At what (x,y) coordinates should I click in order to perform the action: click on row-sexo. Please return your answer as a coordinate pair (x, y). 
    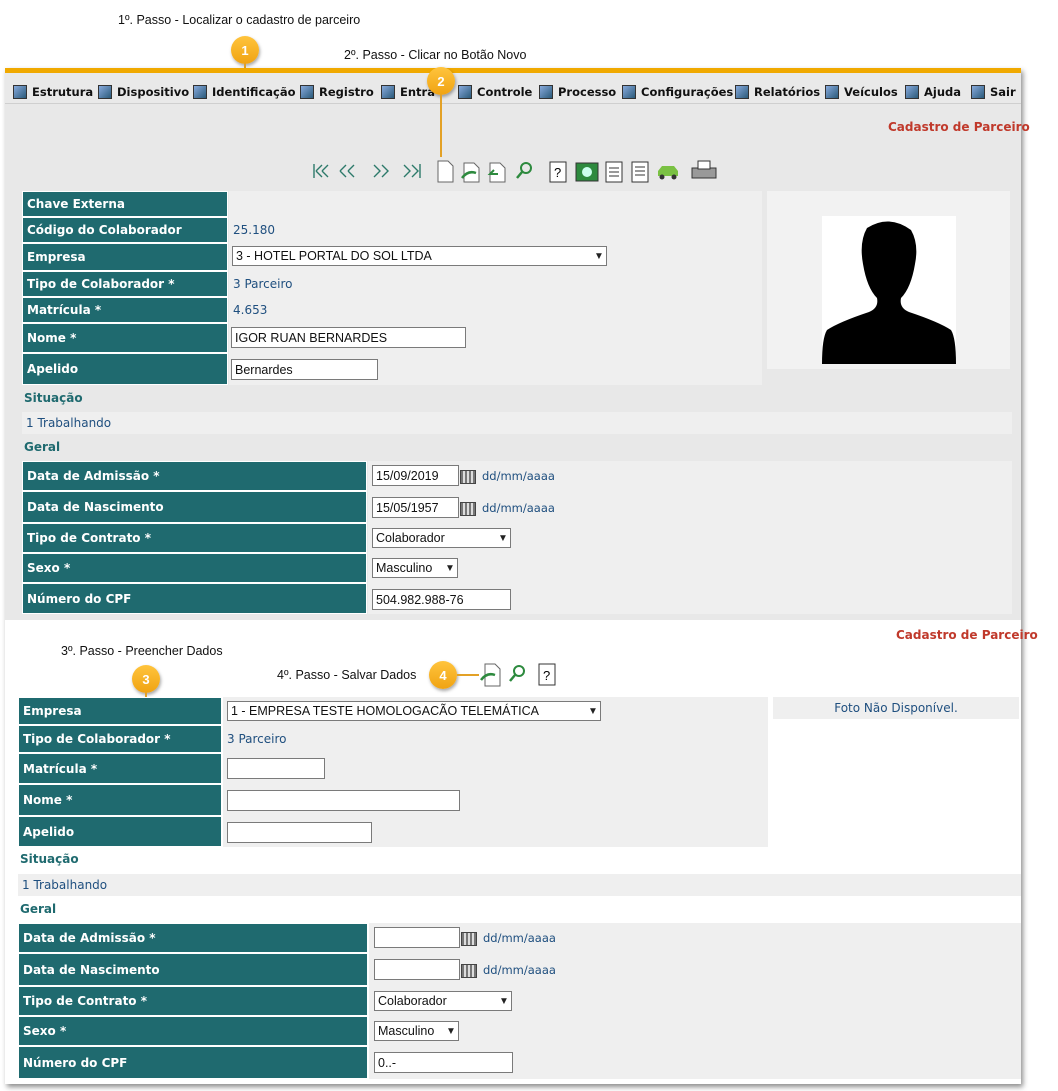
    Looking at the image, I should click on (690, 568).